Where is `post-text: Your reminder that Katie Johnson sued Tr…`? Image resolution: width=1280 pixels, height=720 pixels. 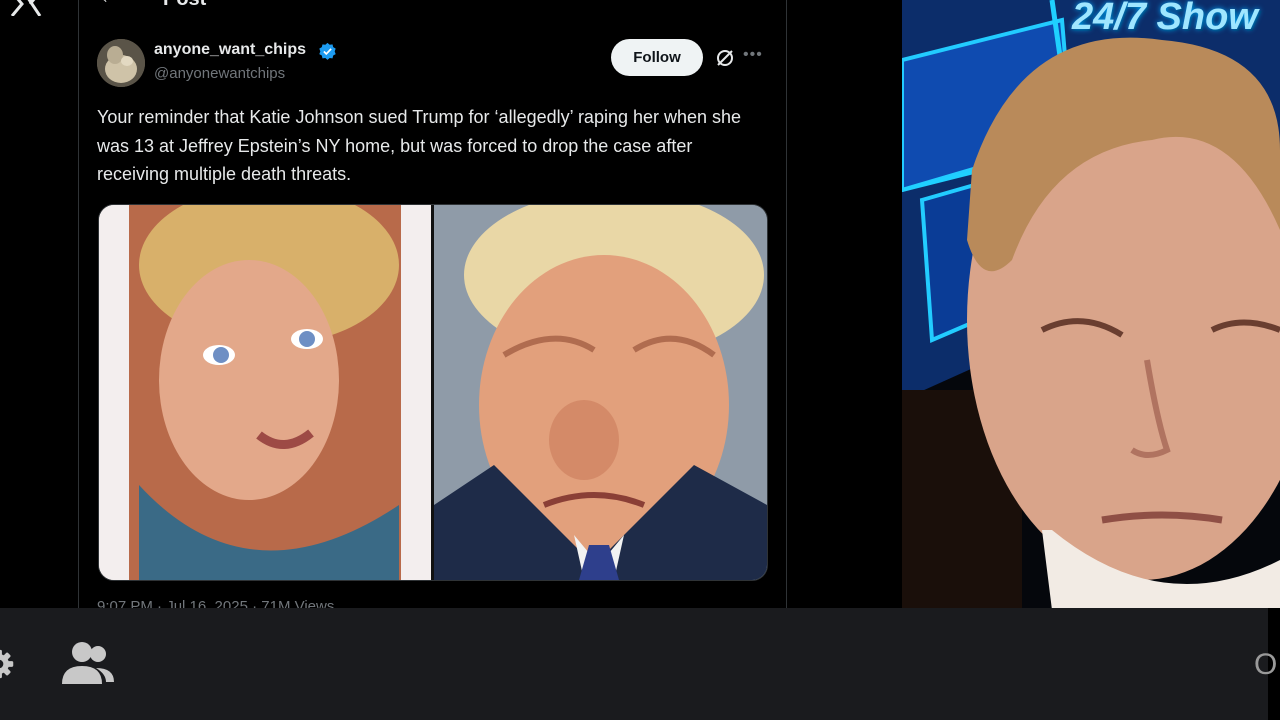 post-text: Your reminder that Katie Johnson sued Tr… is located at coordinates (419, 145).